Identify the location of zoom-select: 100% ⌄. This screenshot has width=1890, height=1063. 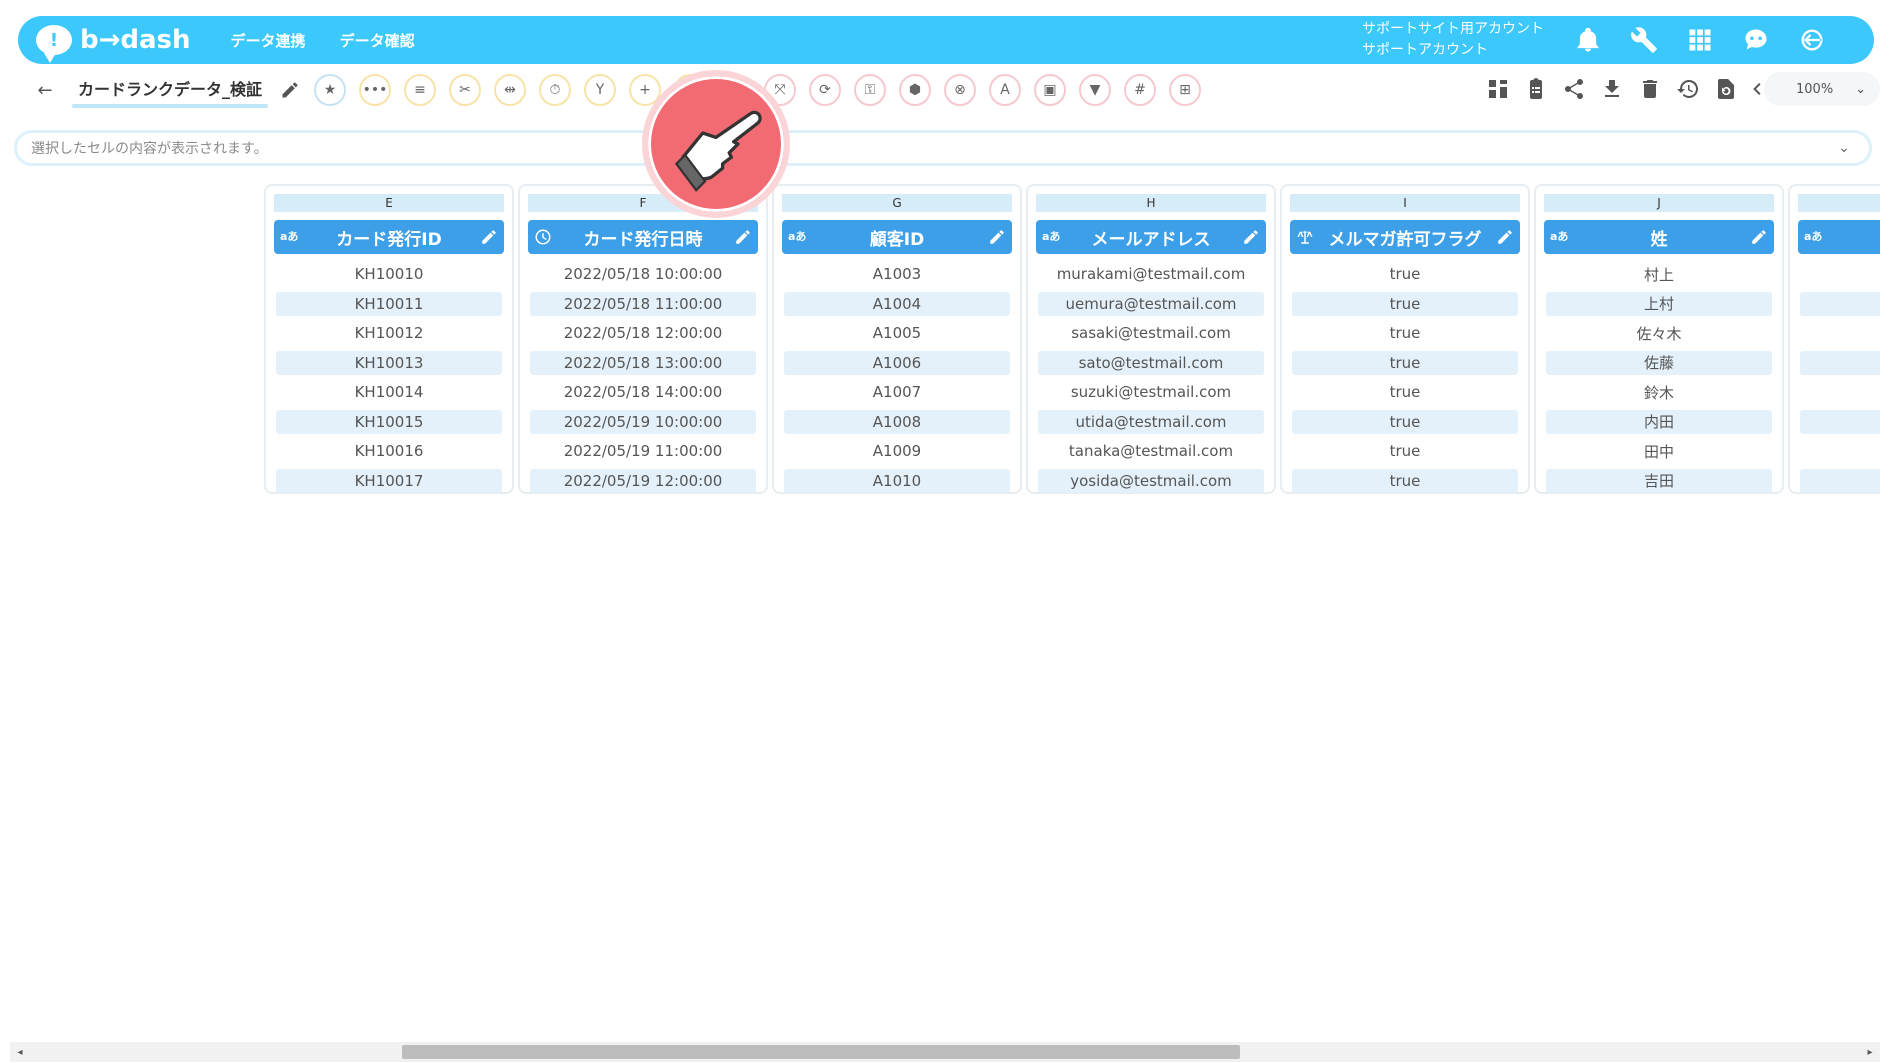
(1822, 89).